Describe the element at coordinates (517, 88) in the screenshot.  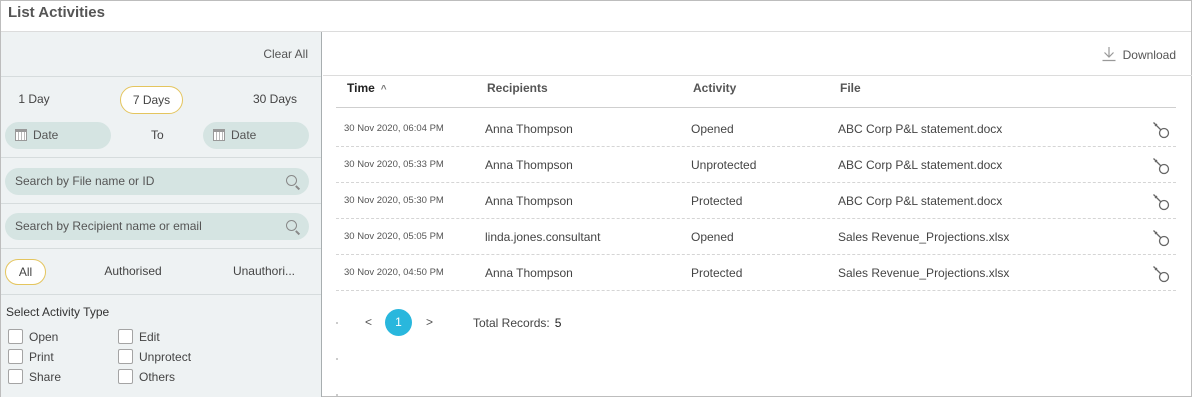
I see `column-header-recipients: Recipients` at that location.